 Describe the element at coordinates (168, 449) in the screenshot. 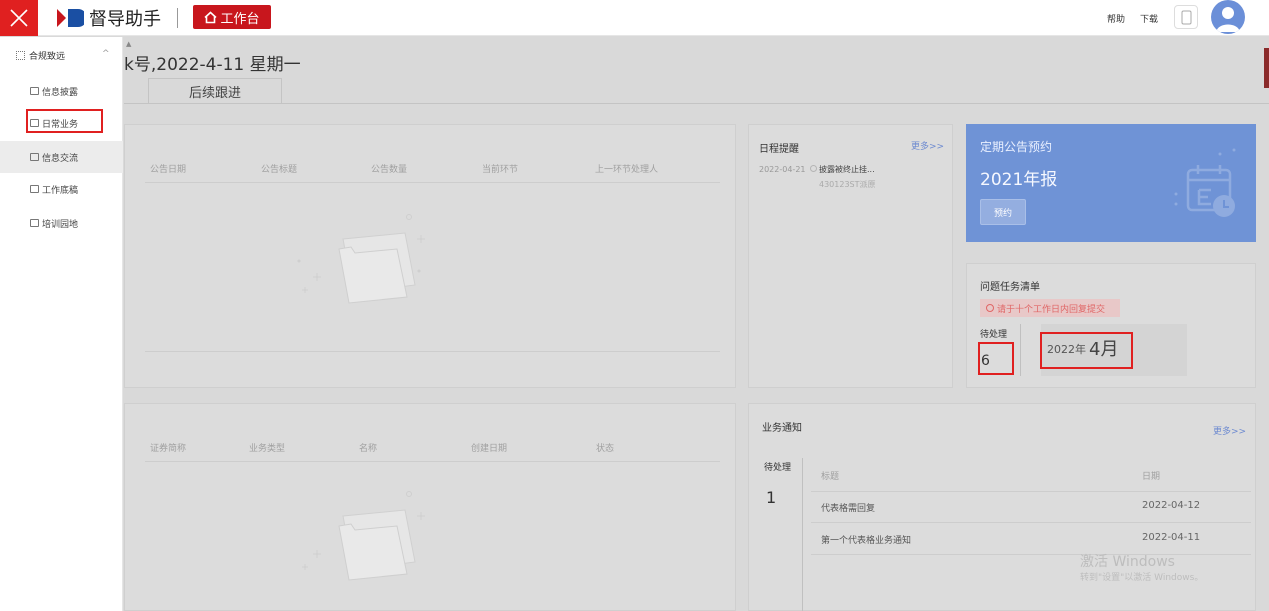

I see `column-header: 证券简称` at that location.